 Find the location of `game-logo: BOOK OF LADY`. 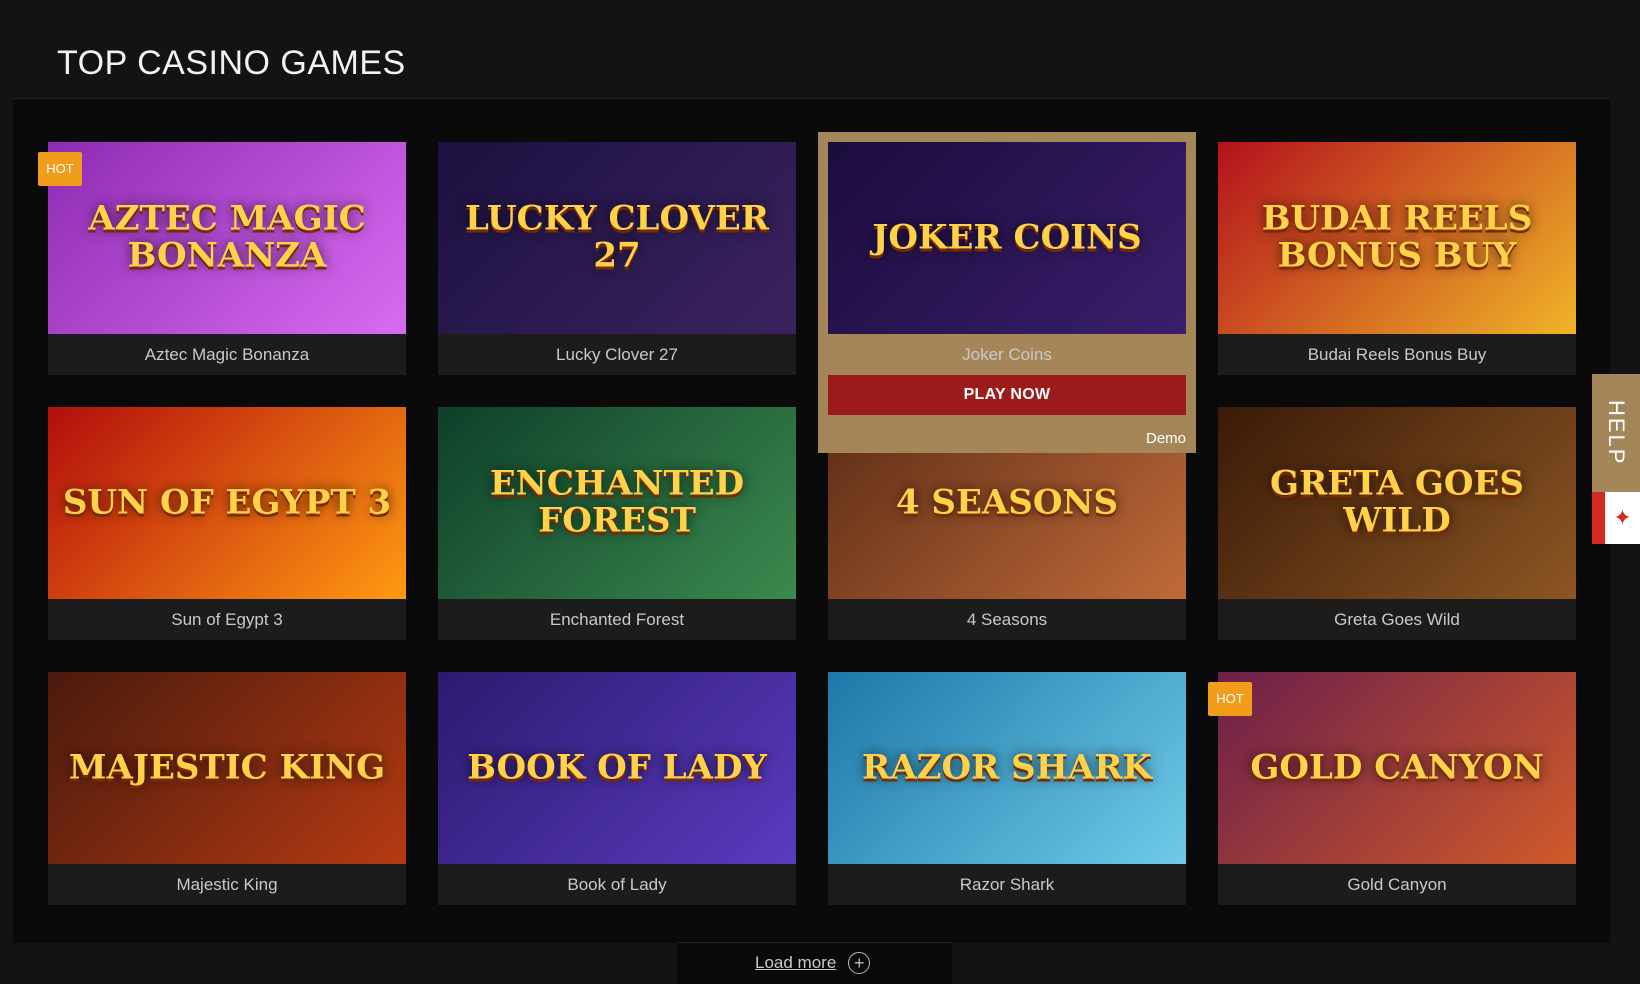

game-logo: BOOK OF LADY is located at coordinates (617, 767).